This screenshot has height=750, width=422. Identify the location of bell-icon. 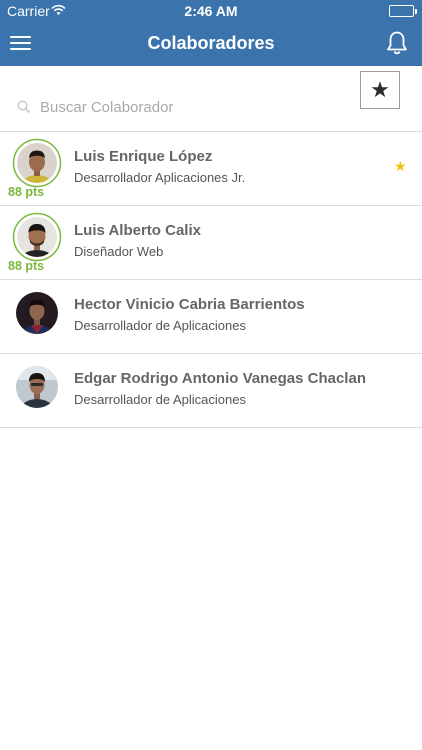
(397, 43).